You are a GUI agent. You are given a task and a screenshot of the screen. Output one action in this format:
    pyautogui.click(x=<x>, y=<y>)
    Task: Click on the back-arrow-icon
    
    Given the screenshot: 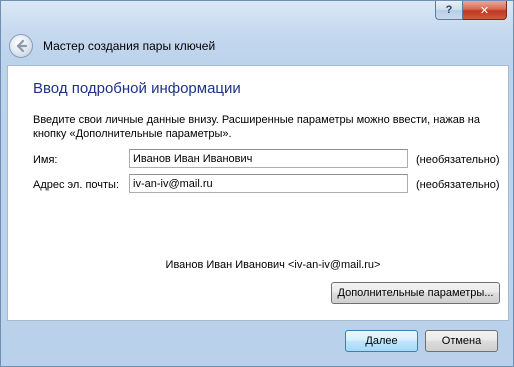 What is the action you would take?
    pyautogui.click(x=22, y=46)
    